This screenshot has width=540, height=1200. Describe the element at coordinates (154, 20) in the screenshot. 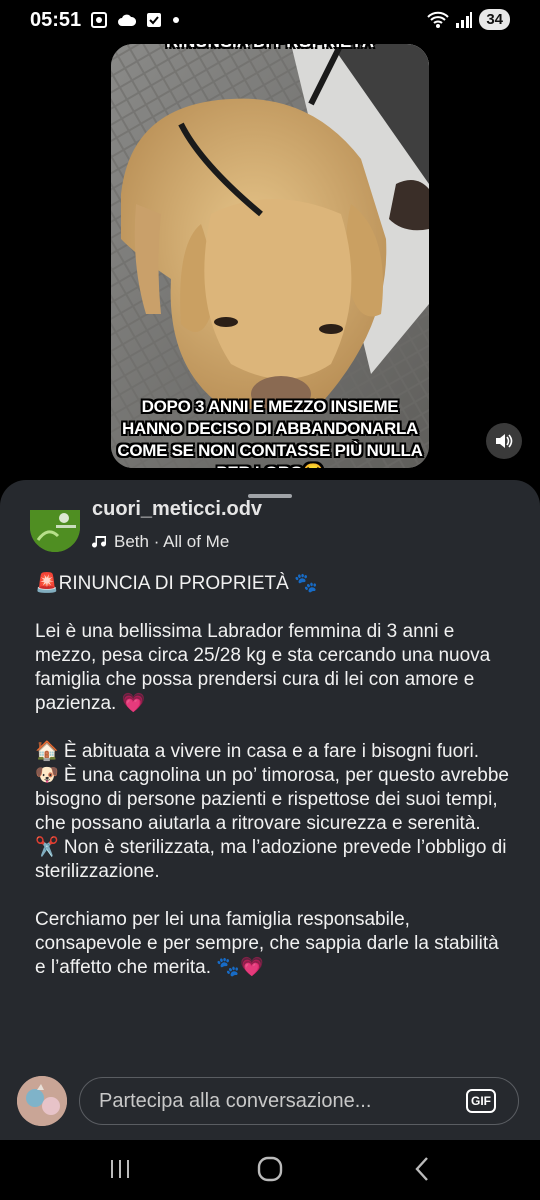

I see `checkbox-icon` at that location.